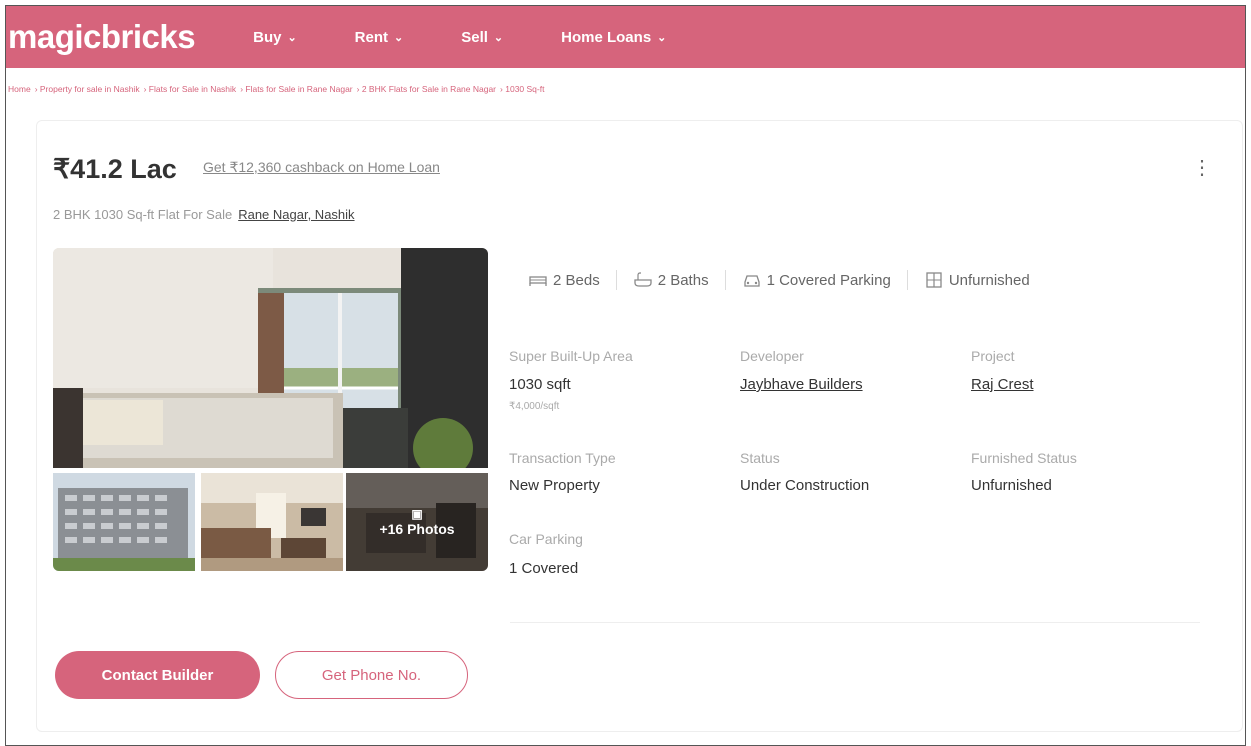  I want to click on area-value: 1030 sqft, so click(540, 384).